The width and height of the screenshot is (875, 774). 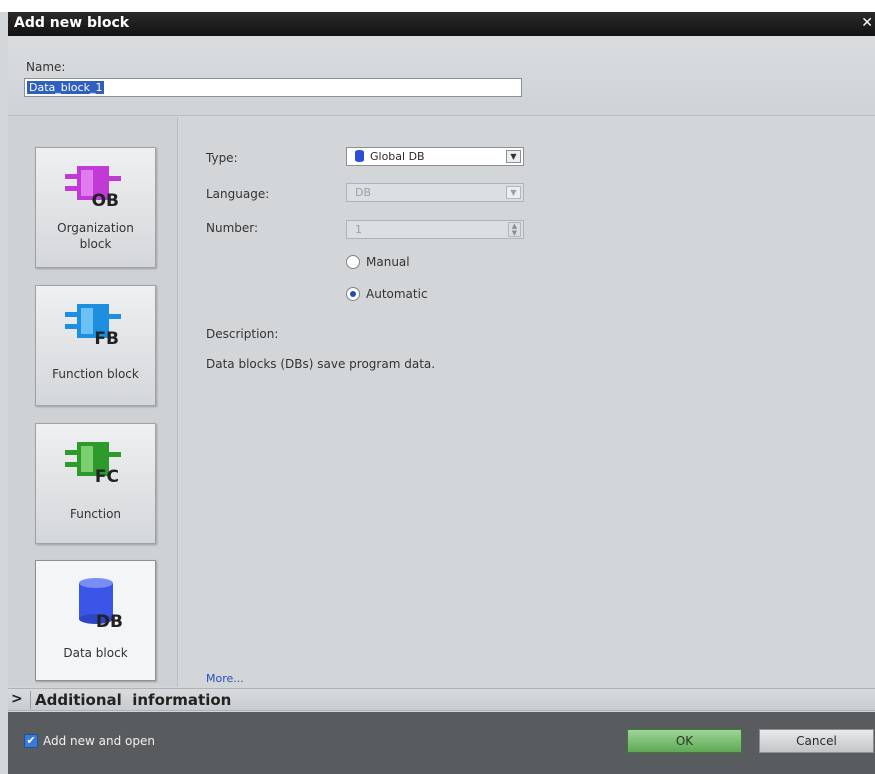 I want to click on automatic-radio: Automatic, so click(x=387, y=294).